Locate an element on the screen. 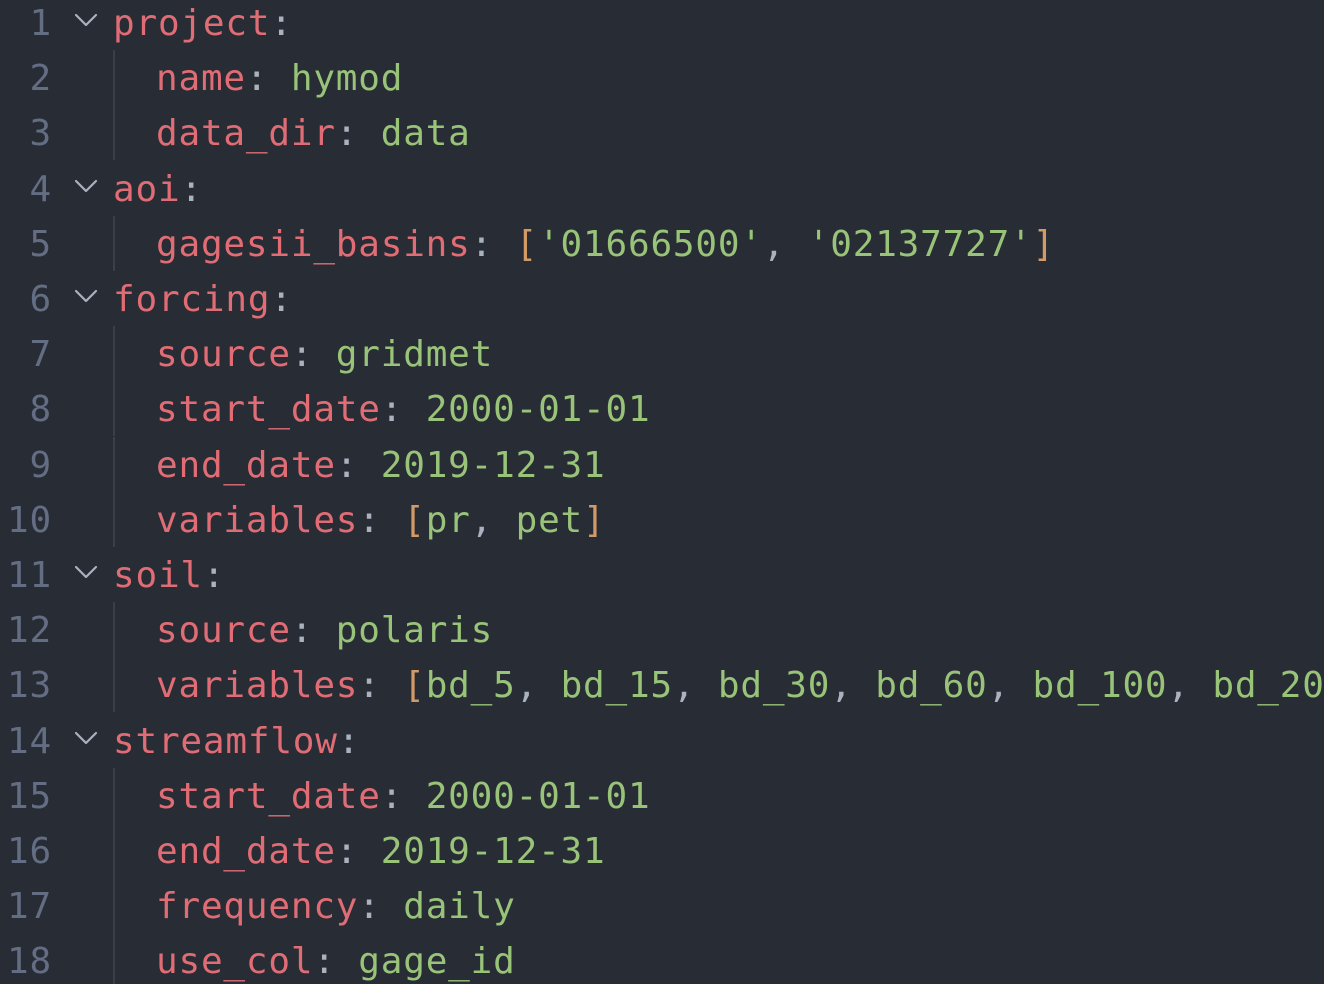 The image size is (1324, 984). code-line: 2 name: hymod is located at coordinates (662, 80).